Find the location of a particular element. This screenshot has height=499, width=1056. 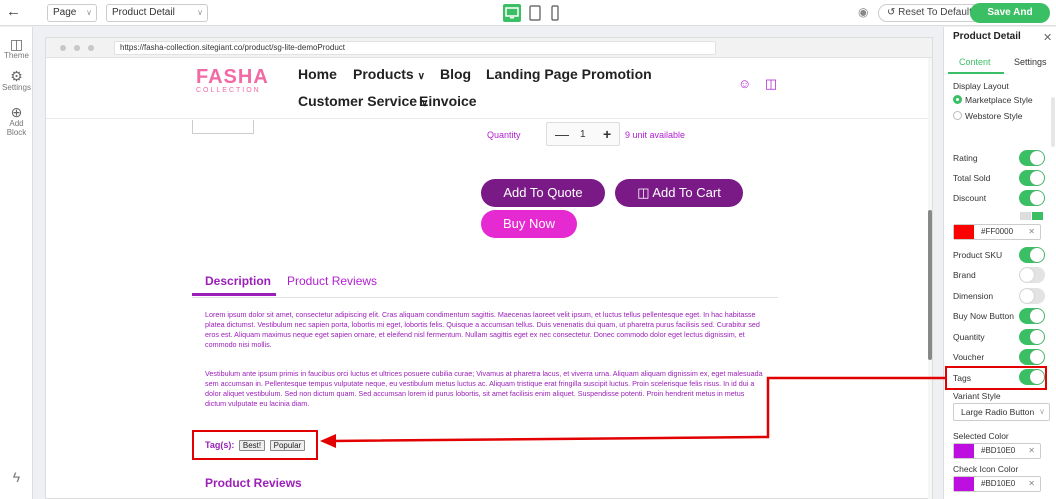

tab-description: Description is located at coordinates (238, 281).